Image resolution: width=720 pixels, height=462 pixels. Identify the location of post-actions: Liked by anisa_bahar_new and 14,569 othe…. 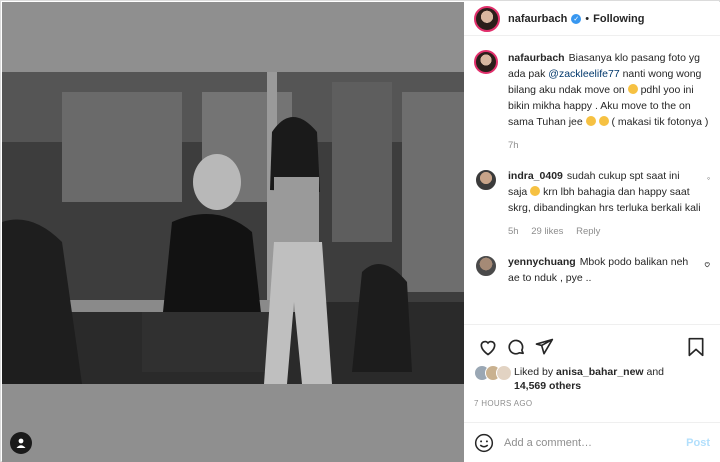
(592, 366).